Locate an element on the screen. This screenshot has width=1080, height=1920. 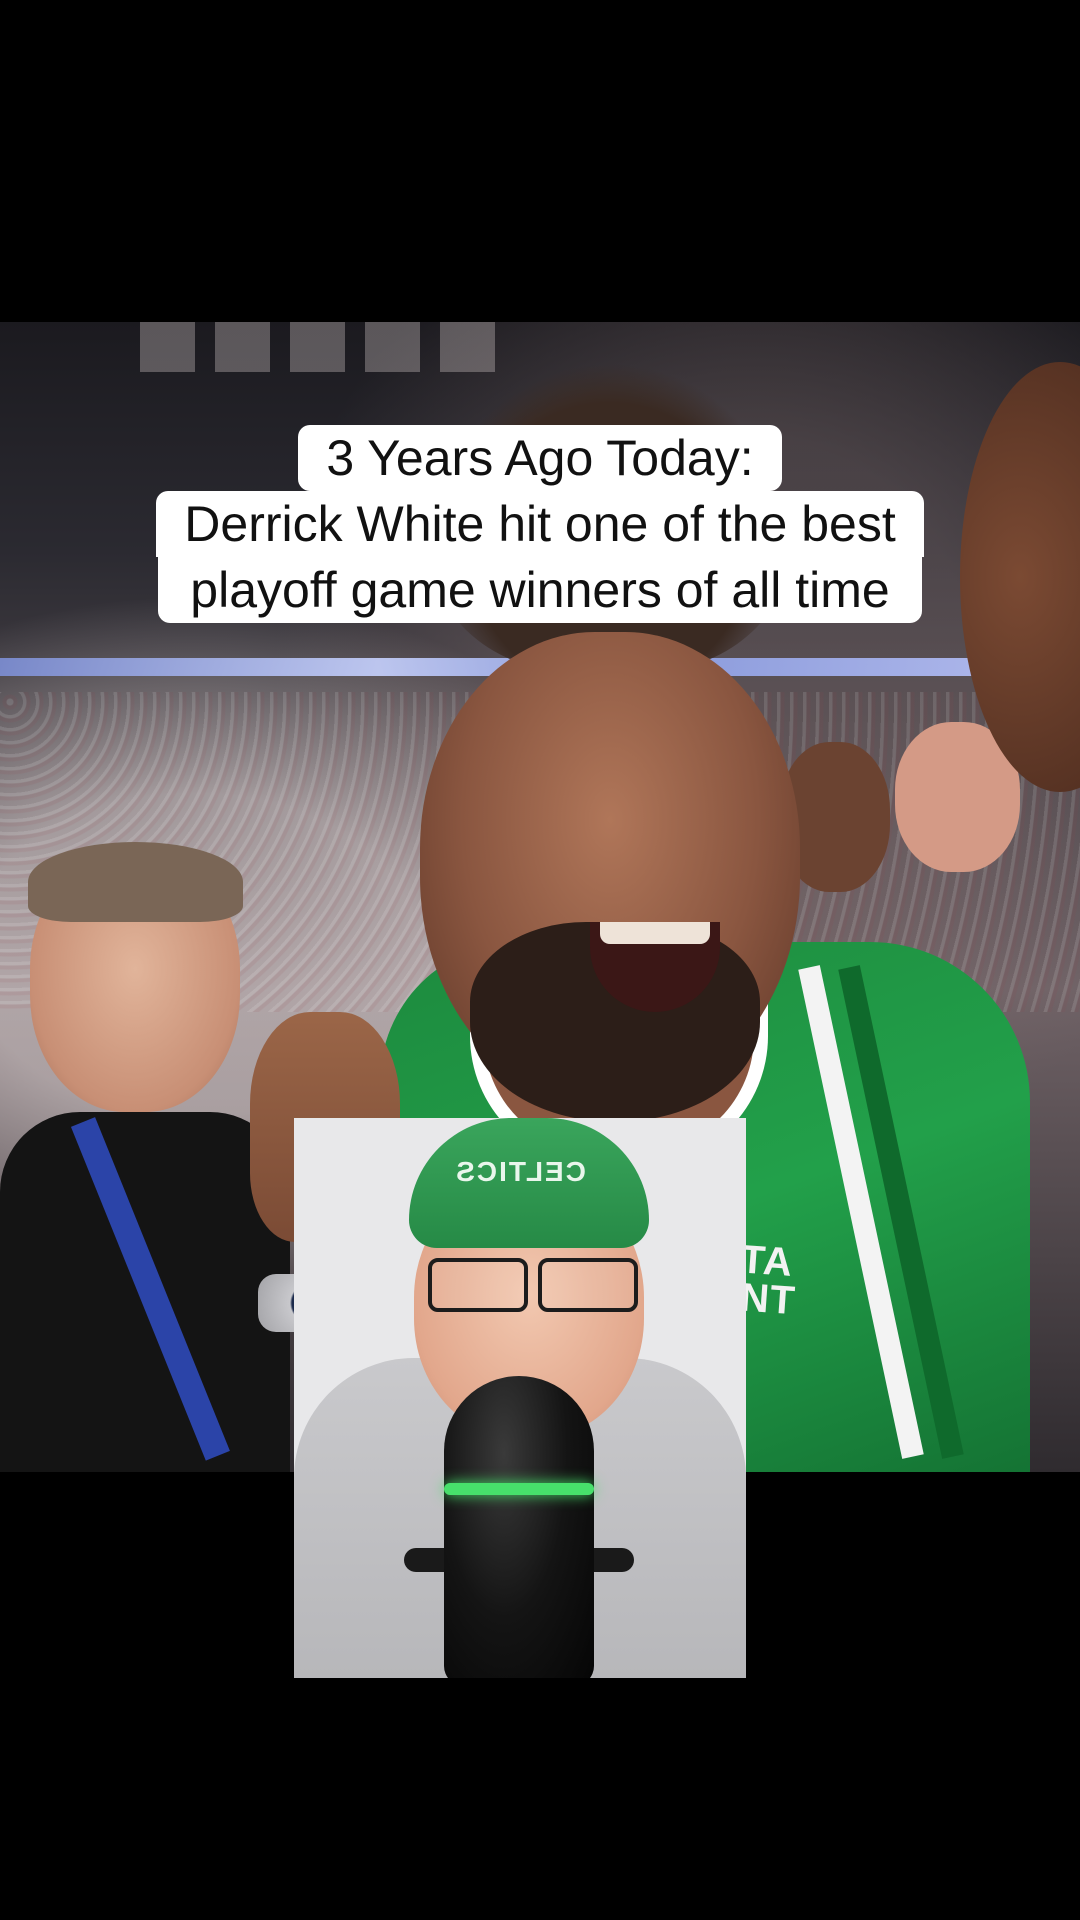
caption-line-3: playoff game winners of all time is located at coordinates (540, 590).